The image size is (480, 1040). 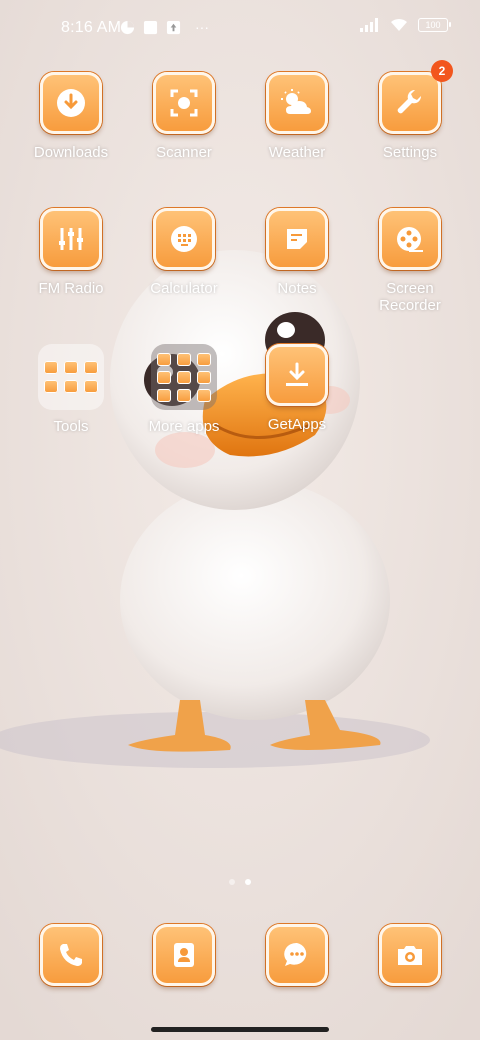 I want to click on folder-tools: Tools, so click(x=71, y=399).